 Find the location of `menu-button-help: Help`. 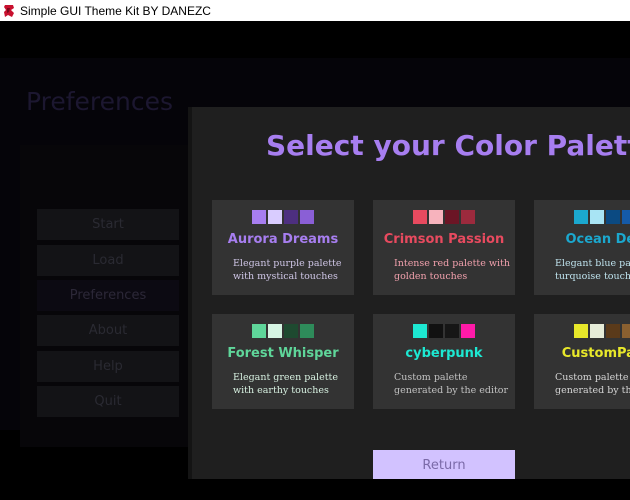

menu-button-help: Help is located at coordinates (108, 366).